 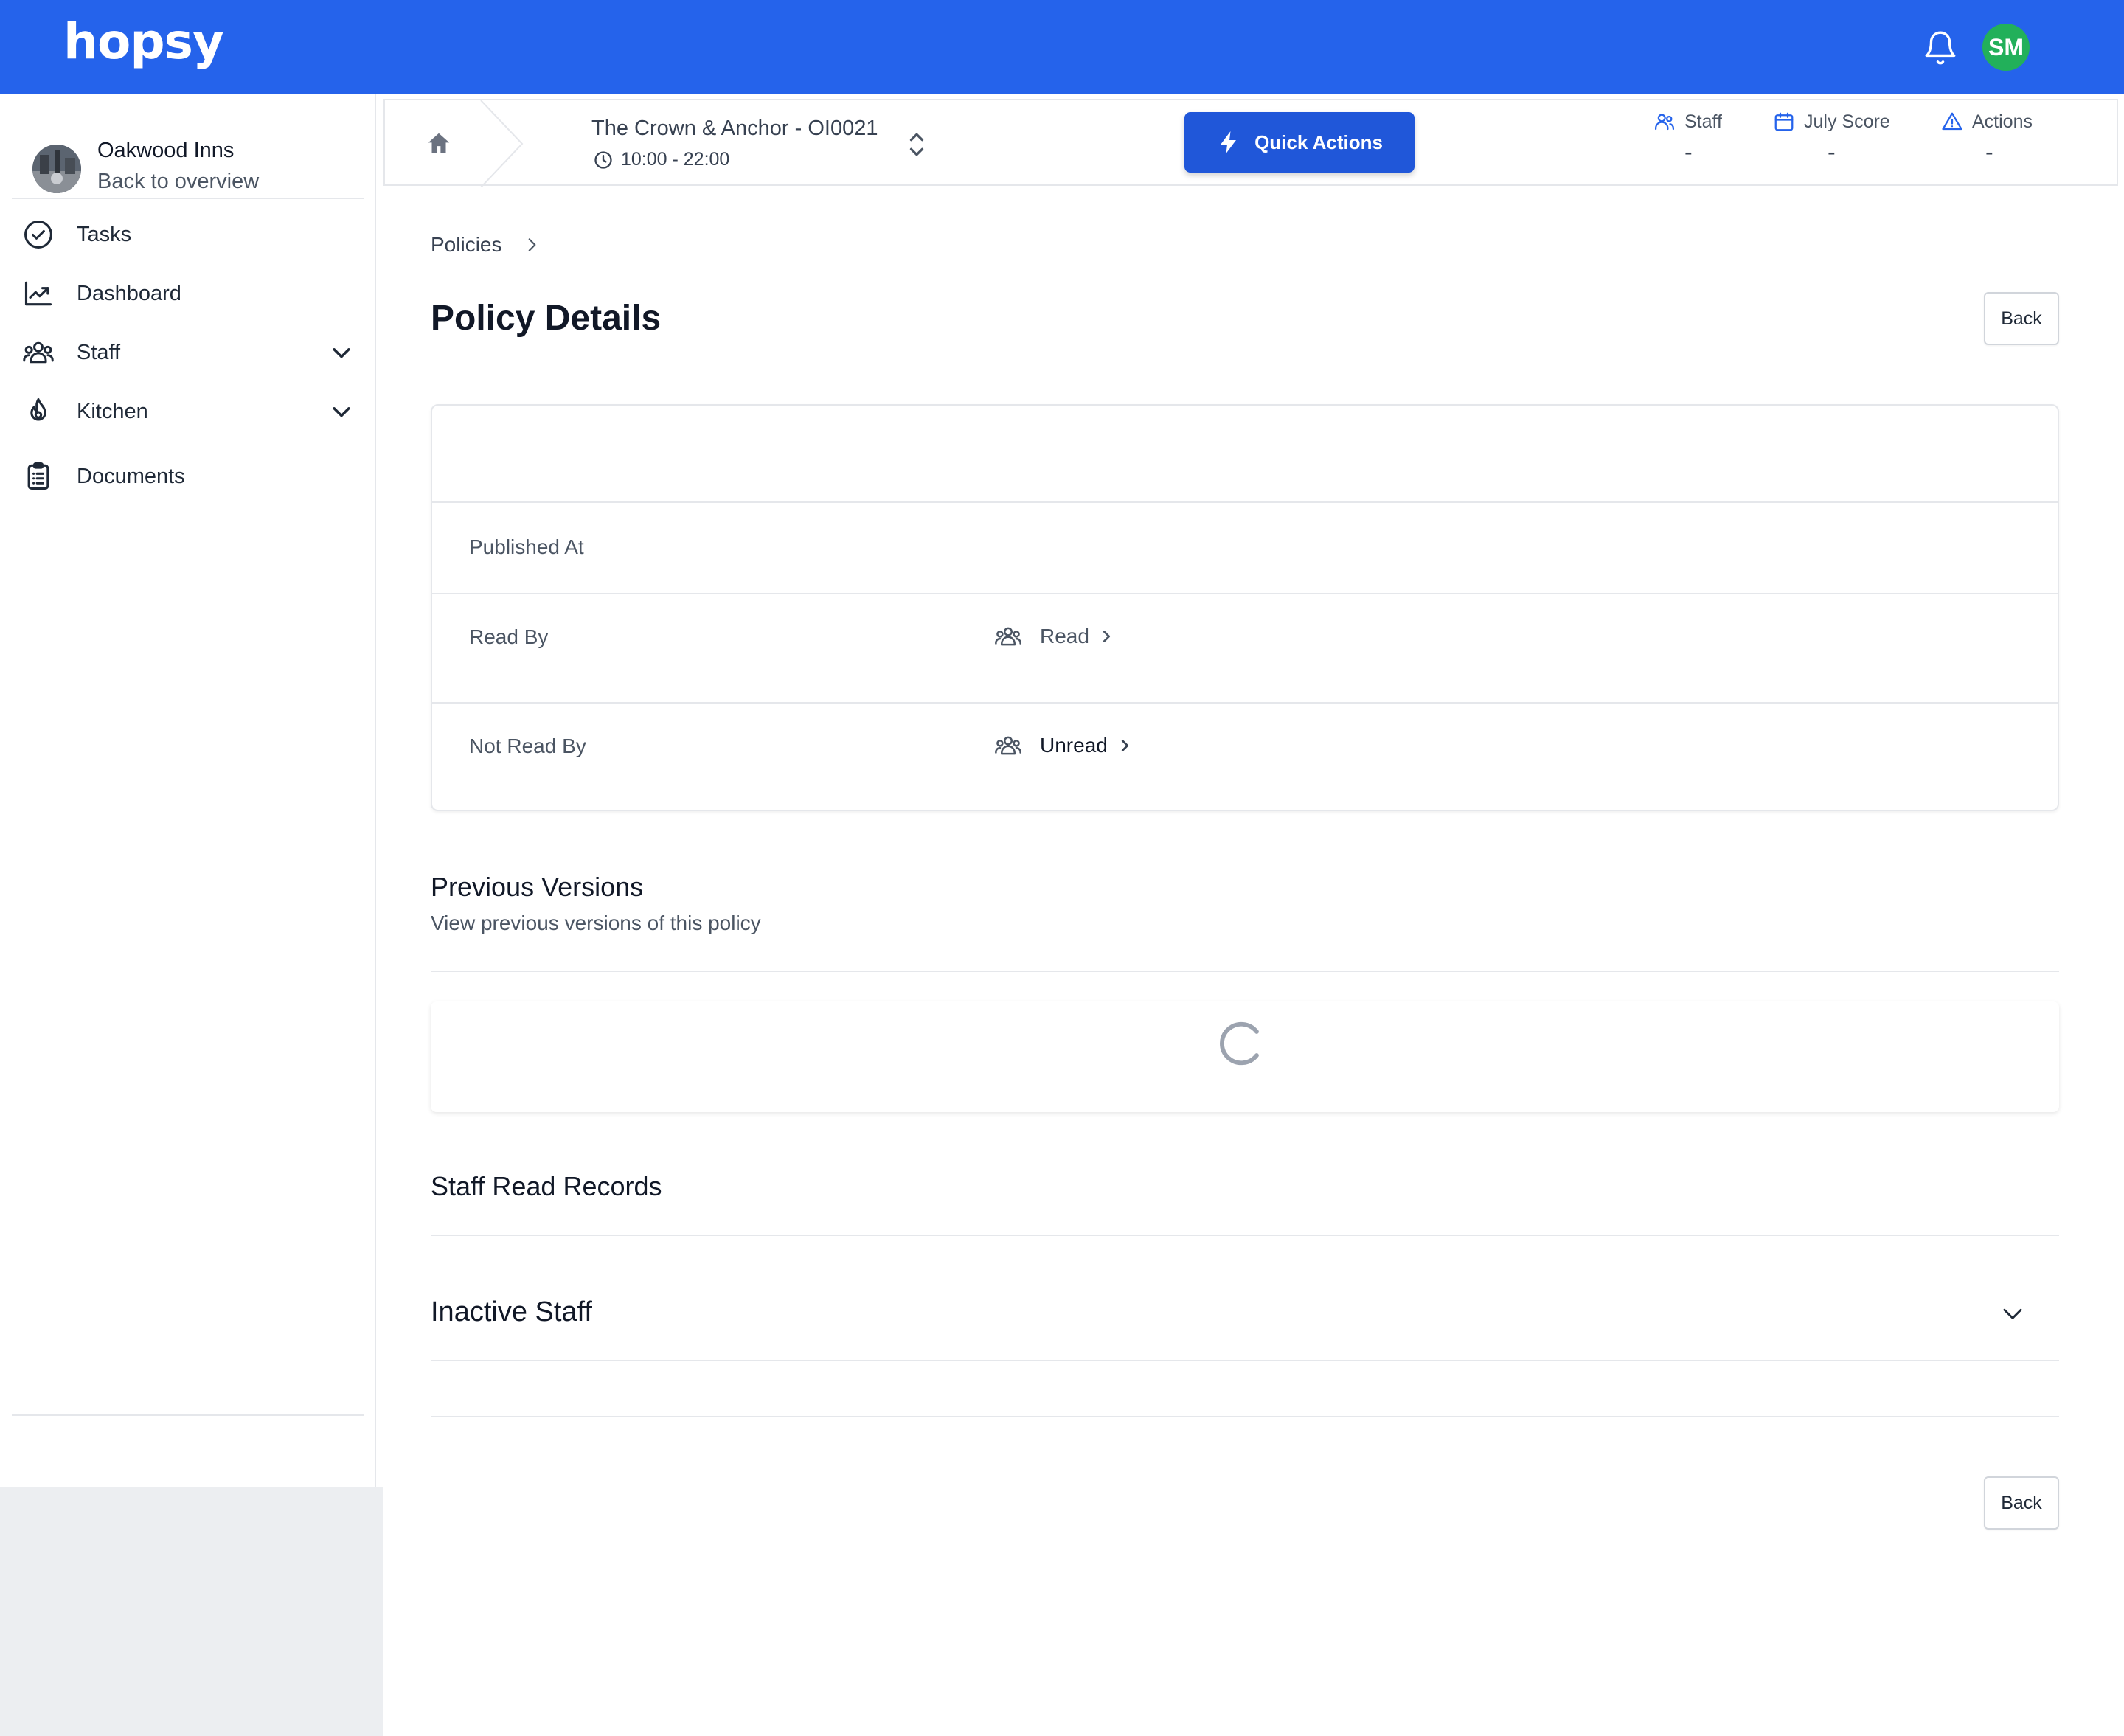 I want to click on stat-july-score: July Score -, so click(x=1831, y=141).